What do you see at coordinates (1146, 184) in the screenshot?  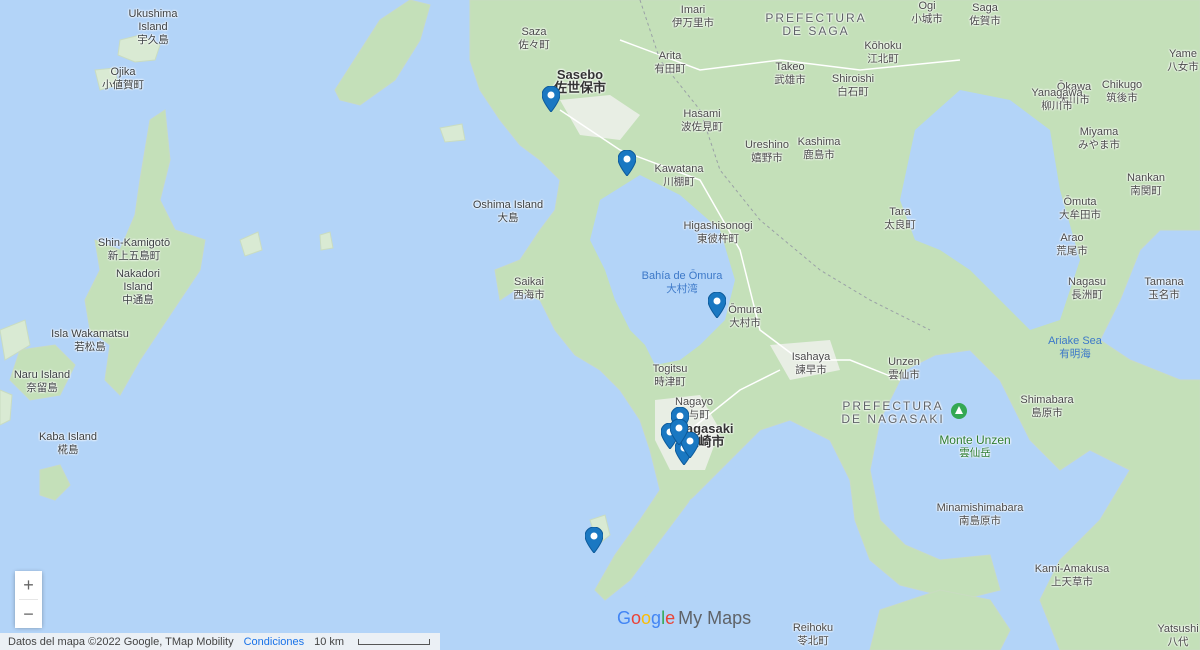 I see `label-nankan: Nankan 南関町` at bounding box center [1146, 184].